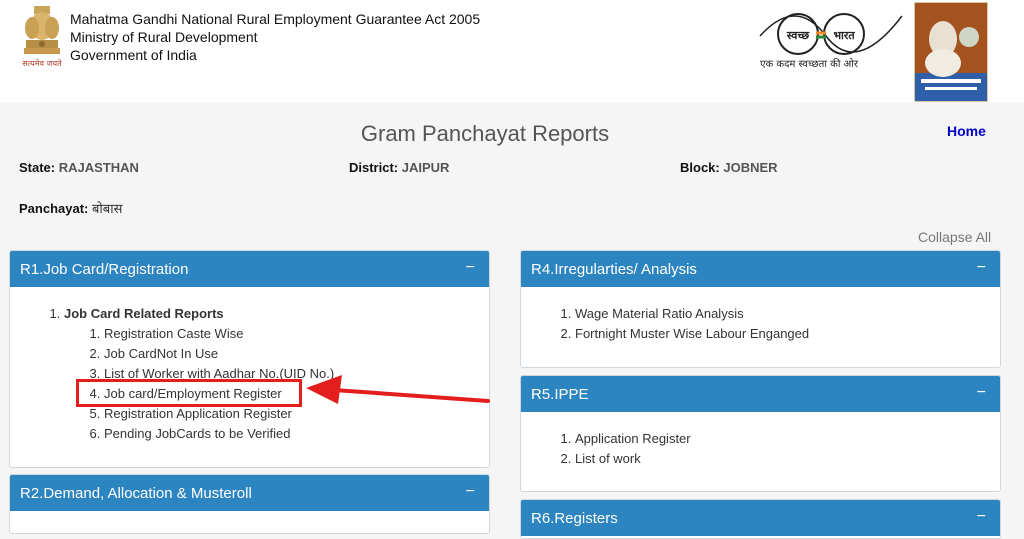 Image resolution: width=1024 pixels, height=539 pixels. Describe the element at coordinates (398, 389) in the screenshot. I see `annotation-arrow-icon` at that location.